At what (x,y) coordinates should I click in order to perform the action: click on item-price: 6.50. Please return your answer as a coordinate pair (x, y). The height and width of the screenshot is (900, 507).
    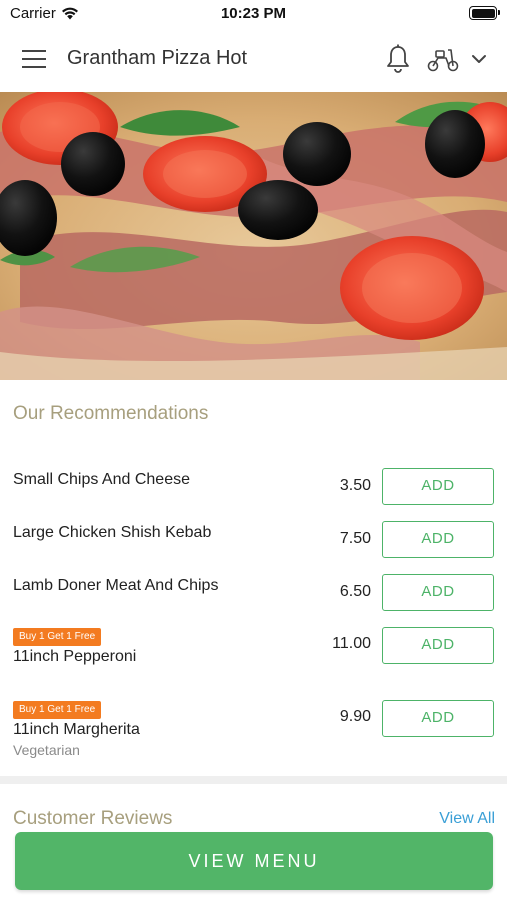
    Looking at the image, I should click on (355, 591).